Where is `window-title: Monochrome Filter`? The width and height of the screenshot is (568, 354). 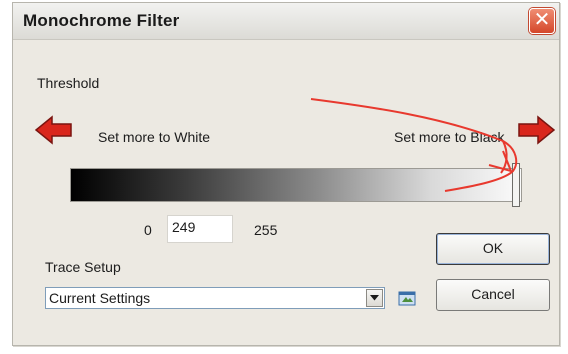
window-title: Monochrome Filter is located at coordinates (101, 20).